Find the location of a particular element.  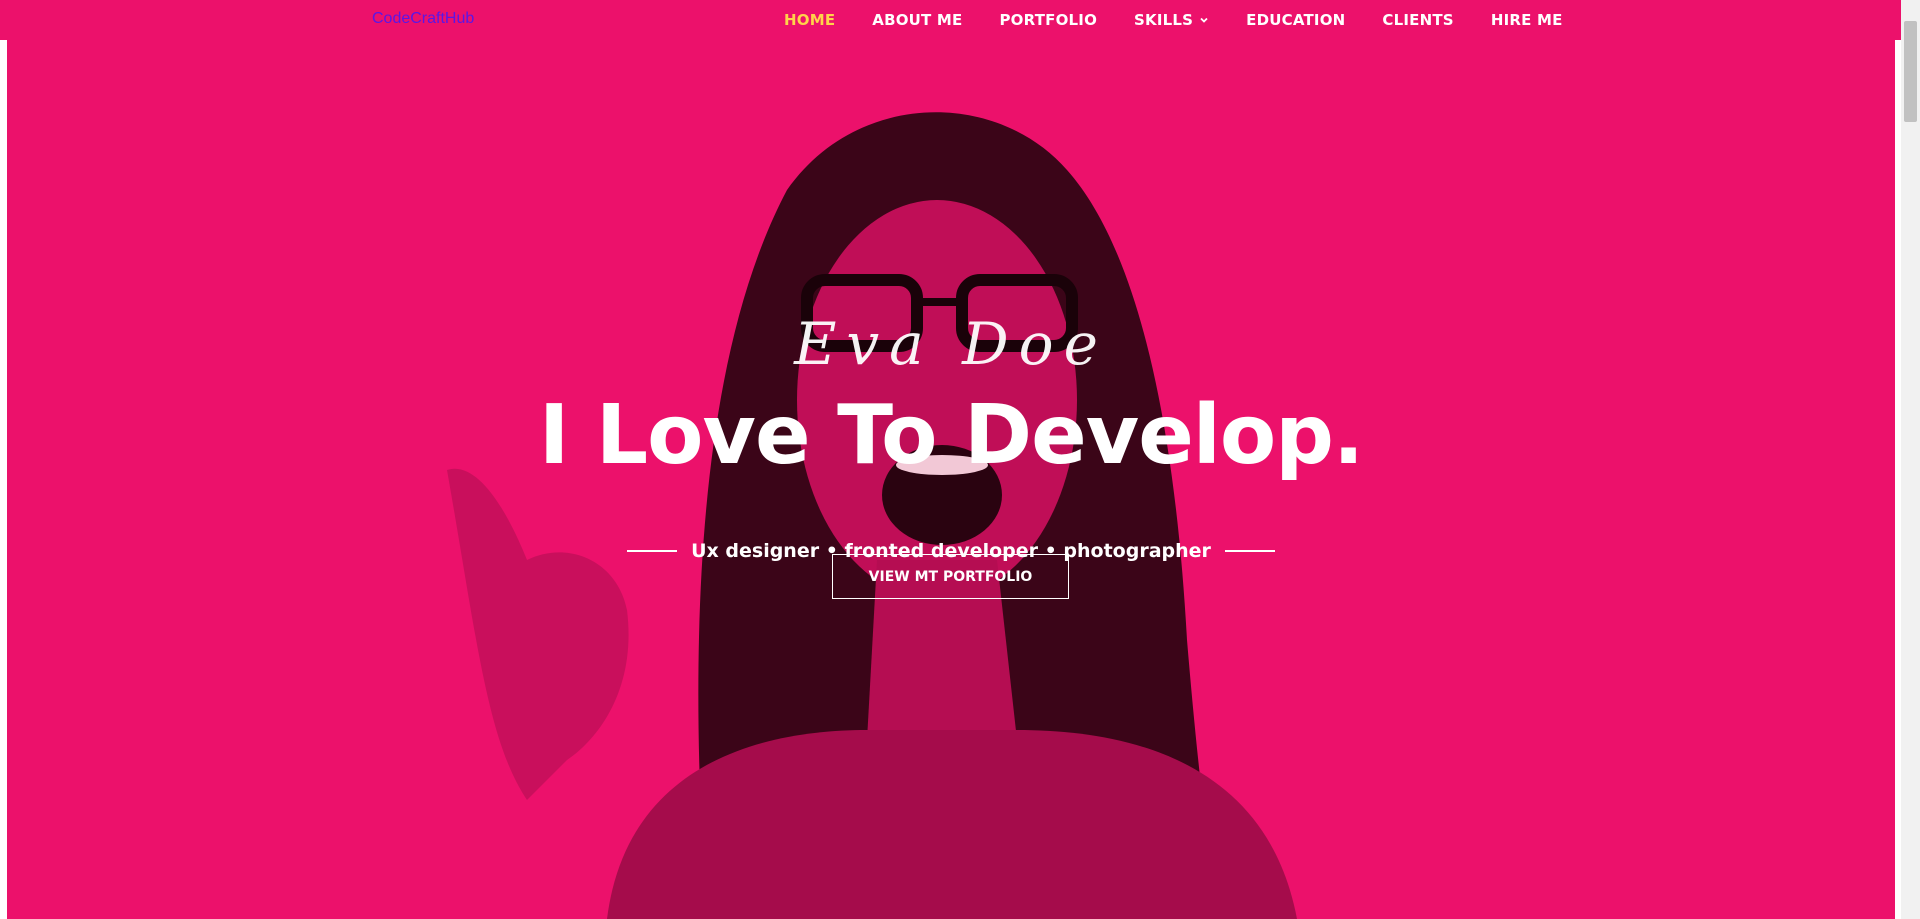

nav-item-skills: SKILLS is located at coordinates (1171, 20).